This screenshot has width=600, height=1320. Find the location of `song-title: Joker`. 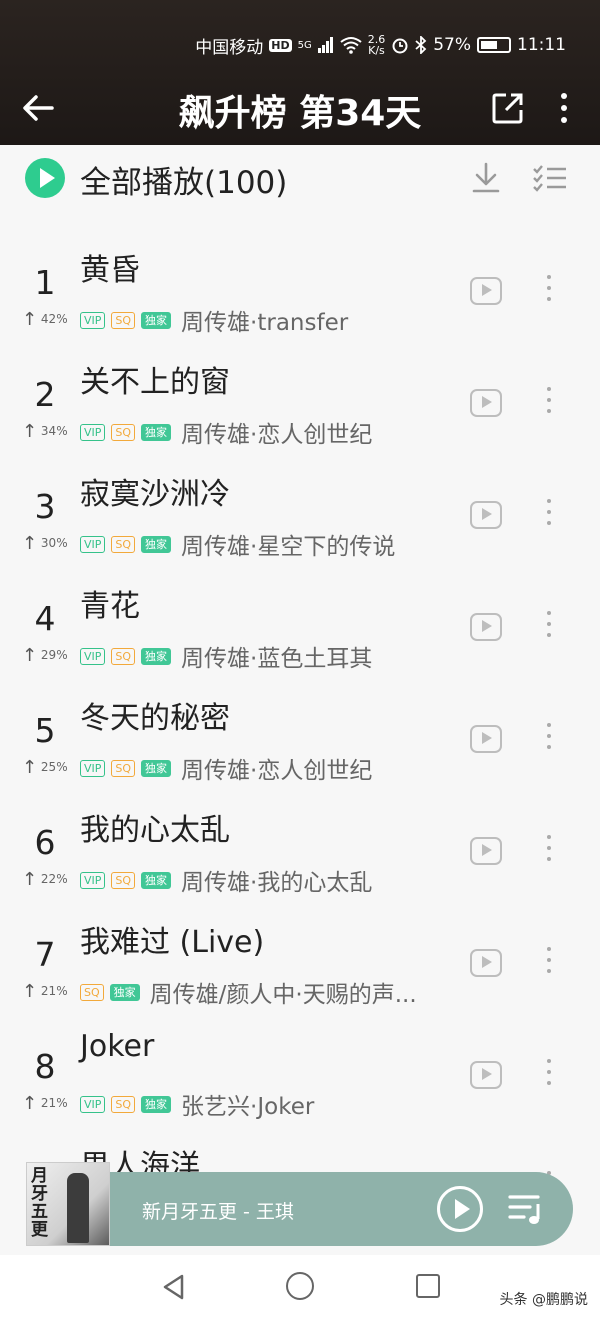

song-title: Joker is located at coordinates (117, 1046).